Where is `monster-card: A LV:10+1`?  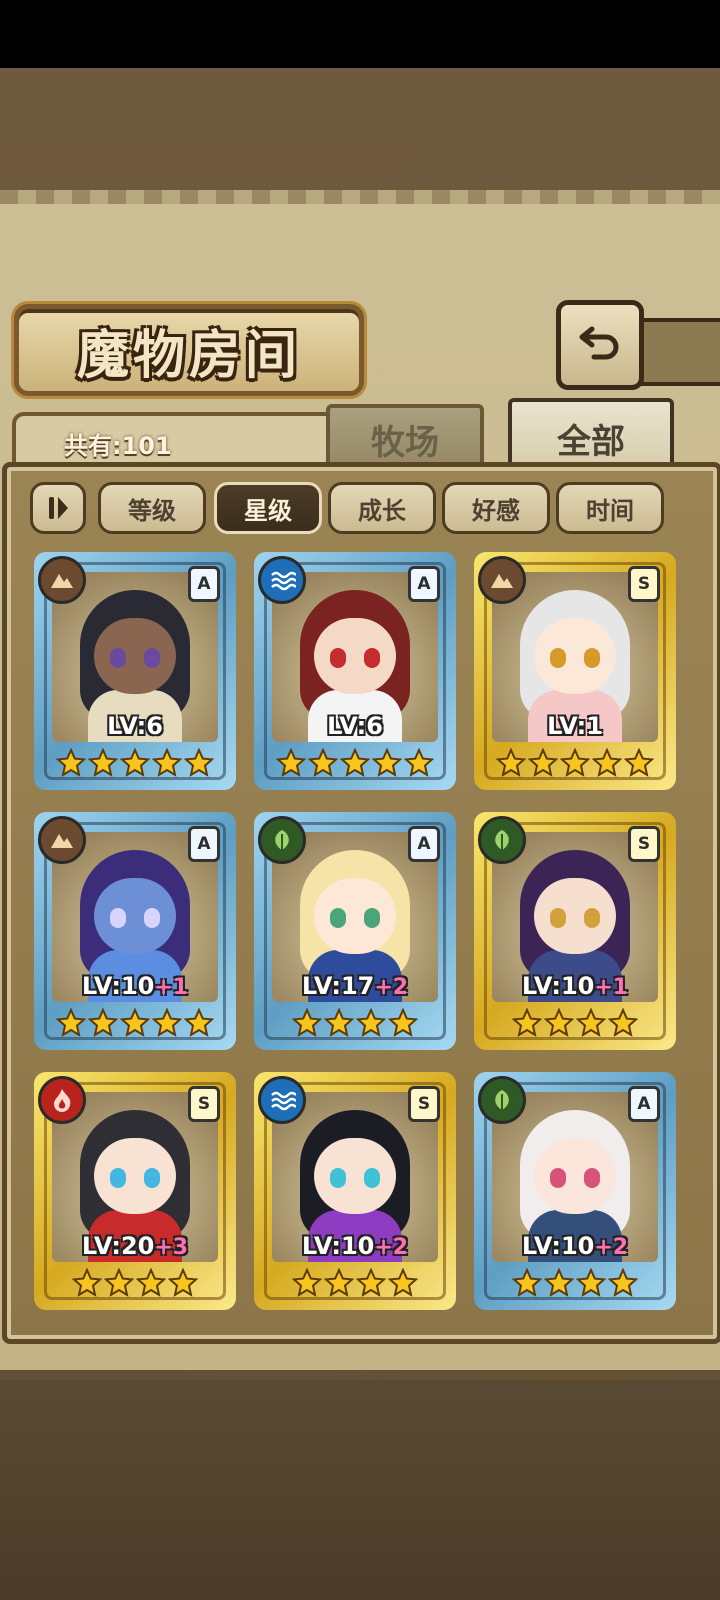
monster-card: A LV:10+1 is located at coordinates (135, 931).